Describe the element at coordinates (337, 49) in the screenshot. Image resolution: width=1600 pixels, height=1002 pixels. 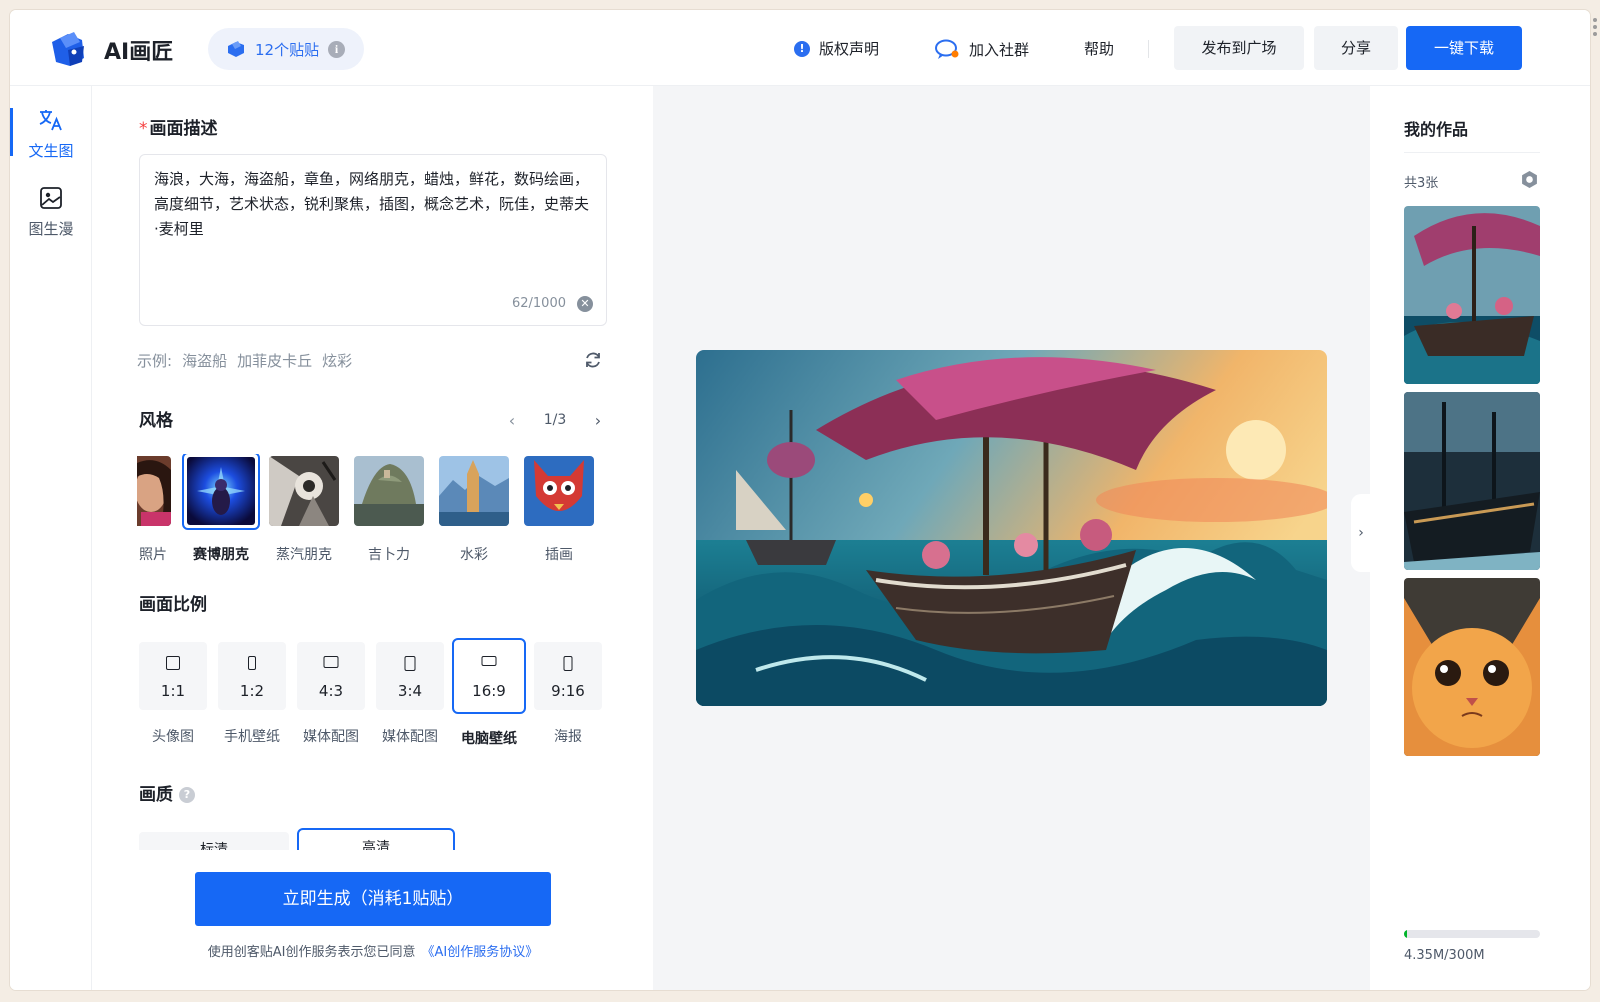
I see `info-icon: i` at that location.